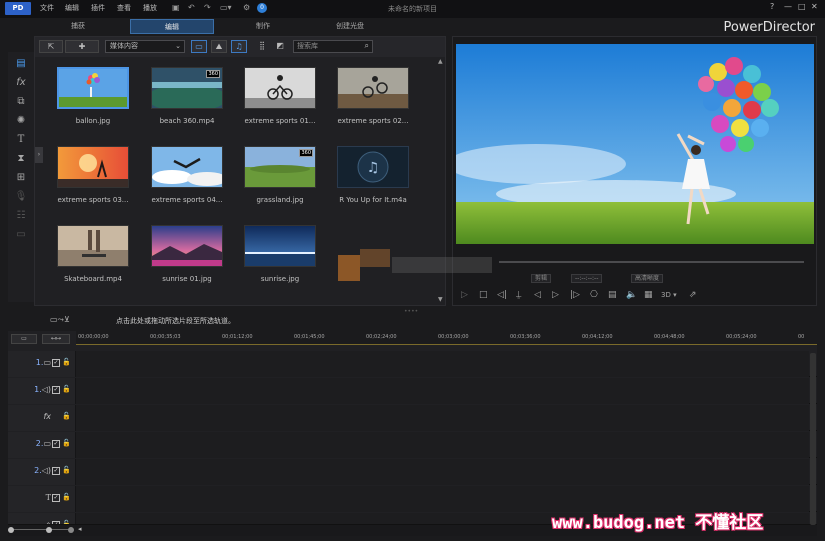  What do you see at coordinates (280, 279) in the screenshot?
I see `item-caption: sunrise.jpg` at bounding box center [280, 279].